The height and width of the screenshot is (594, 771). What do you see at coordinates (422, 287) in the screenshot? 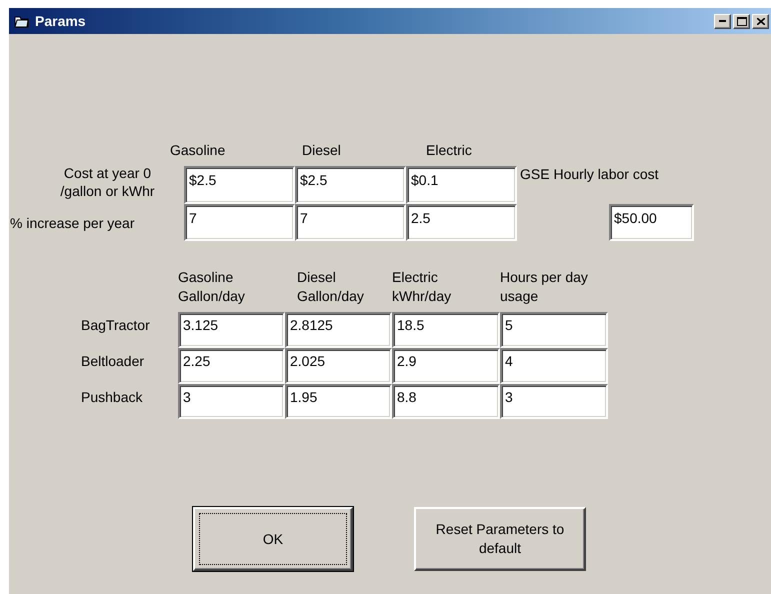
I see `column-header: Electric kWhr/day` at bounding box center [422, 287].